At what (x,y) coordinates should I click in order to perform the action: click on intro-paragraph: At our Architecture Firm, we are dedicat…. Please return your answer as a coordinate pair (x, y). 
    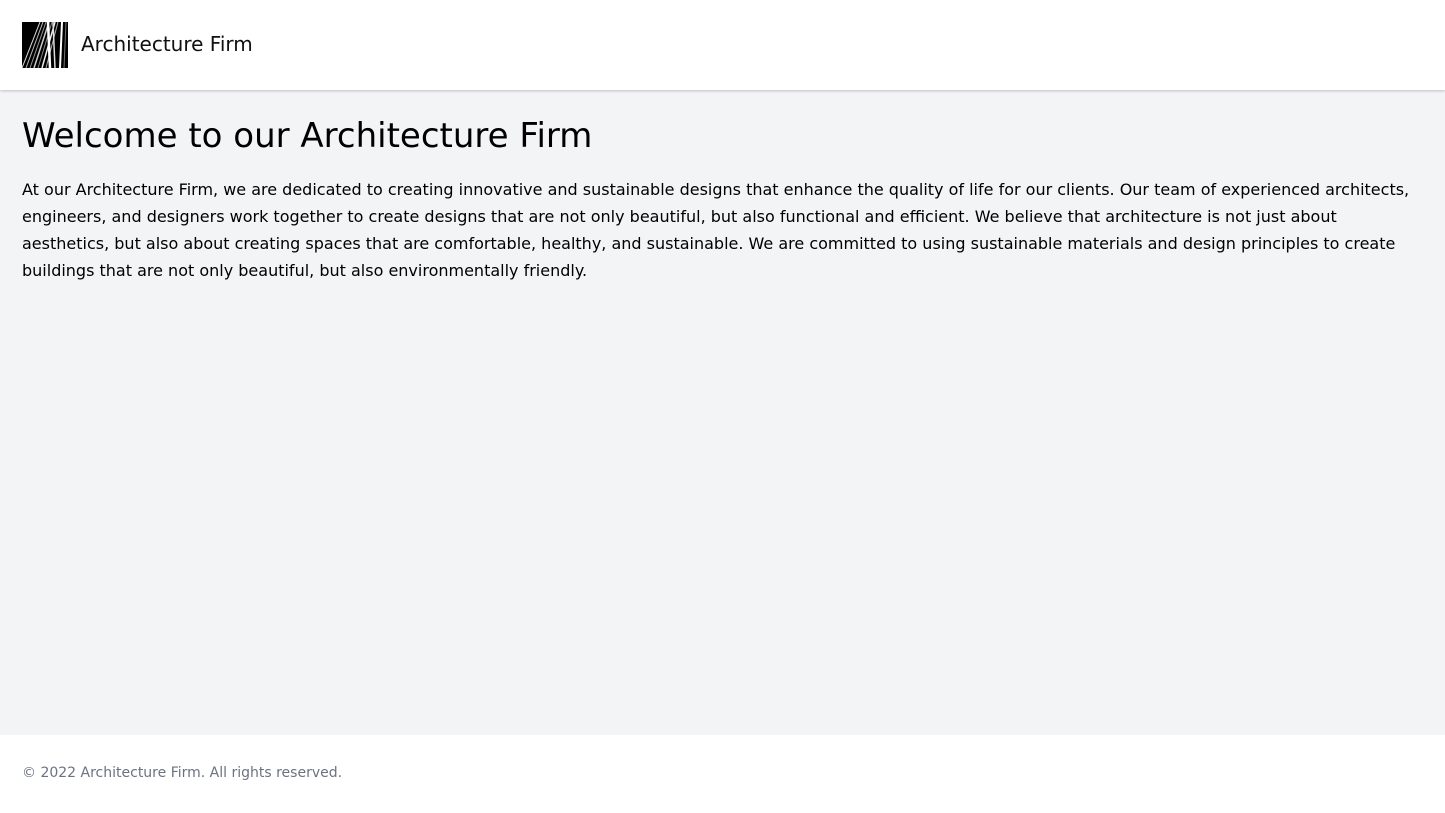
    Looking at the image, I should click on (716, 230).